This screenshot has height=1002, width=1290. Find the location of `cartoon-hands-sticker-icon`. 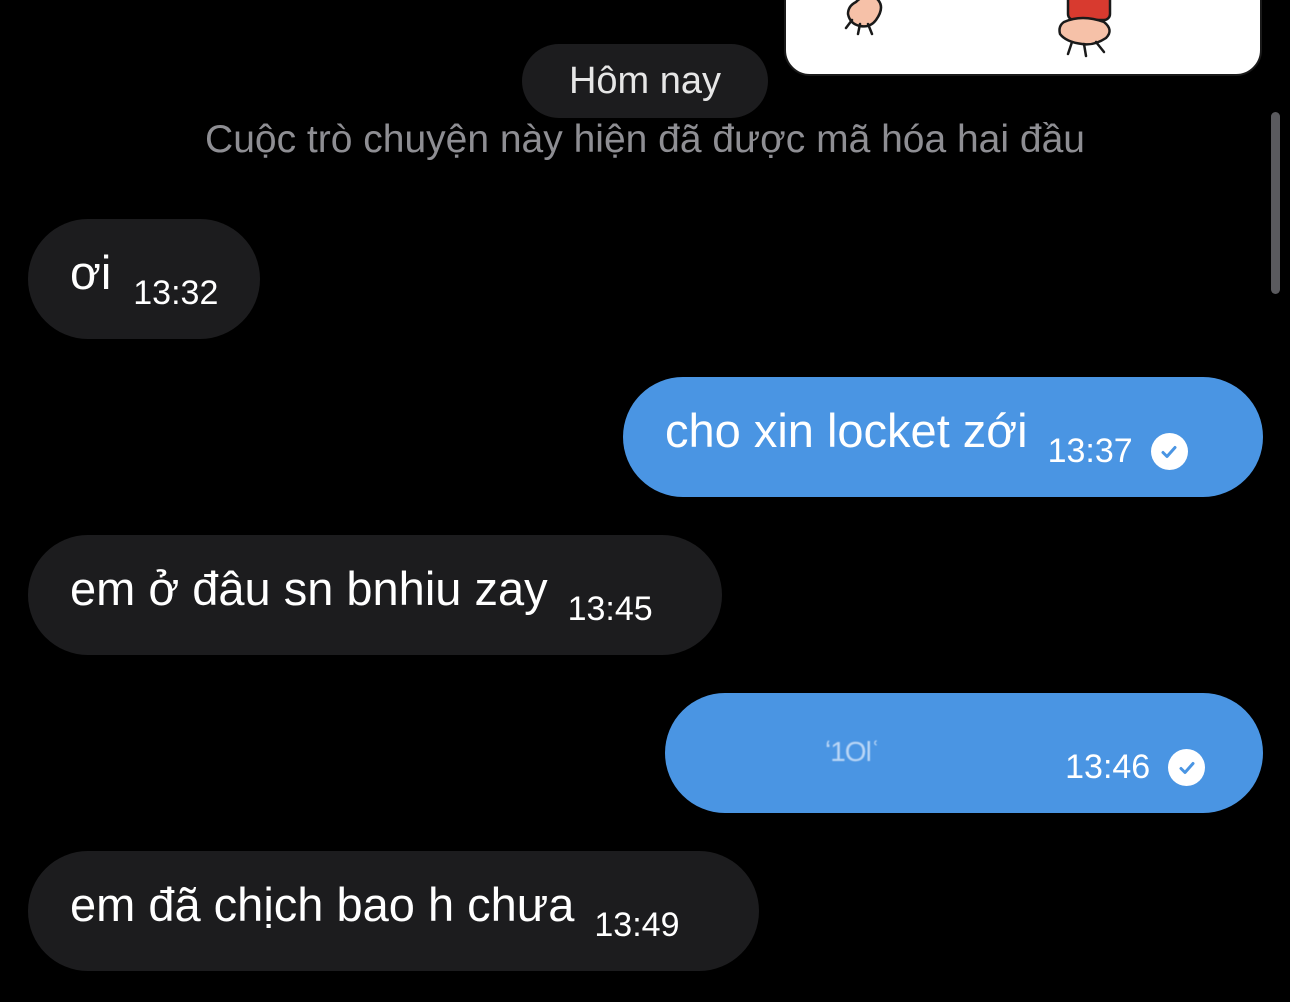

cartoon-hands-sticker-icon is located at coordinates (978, 29).